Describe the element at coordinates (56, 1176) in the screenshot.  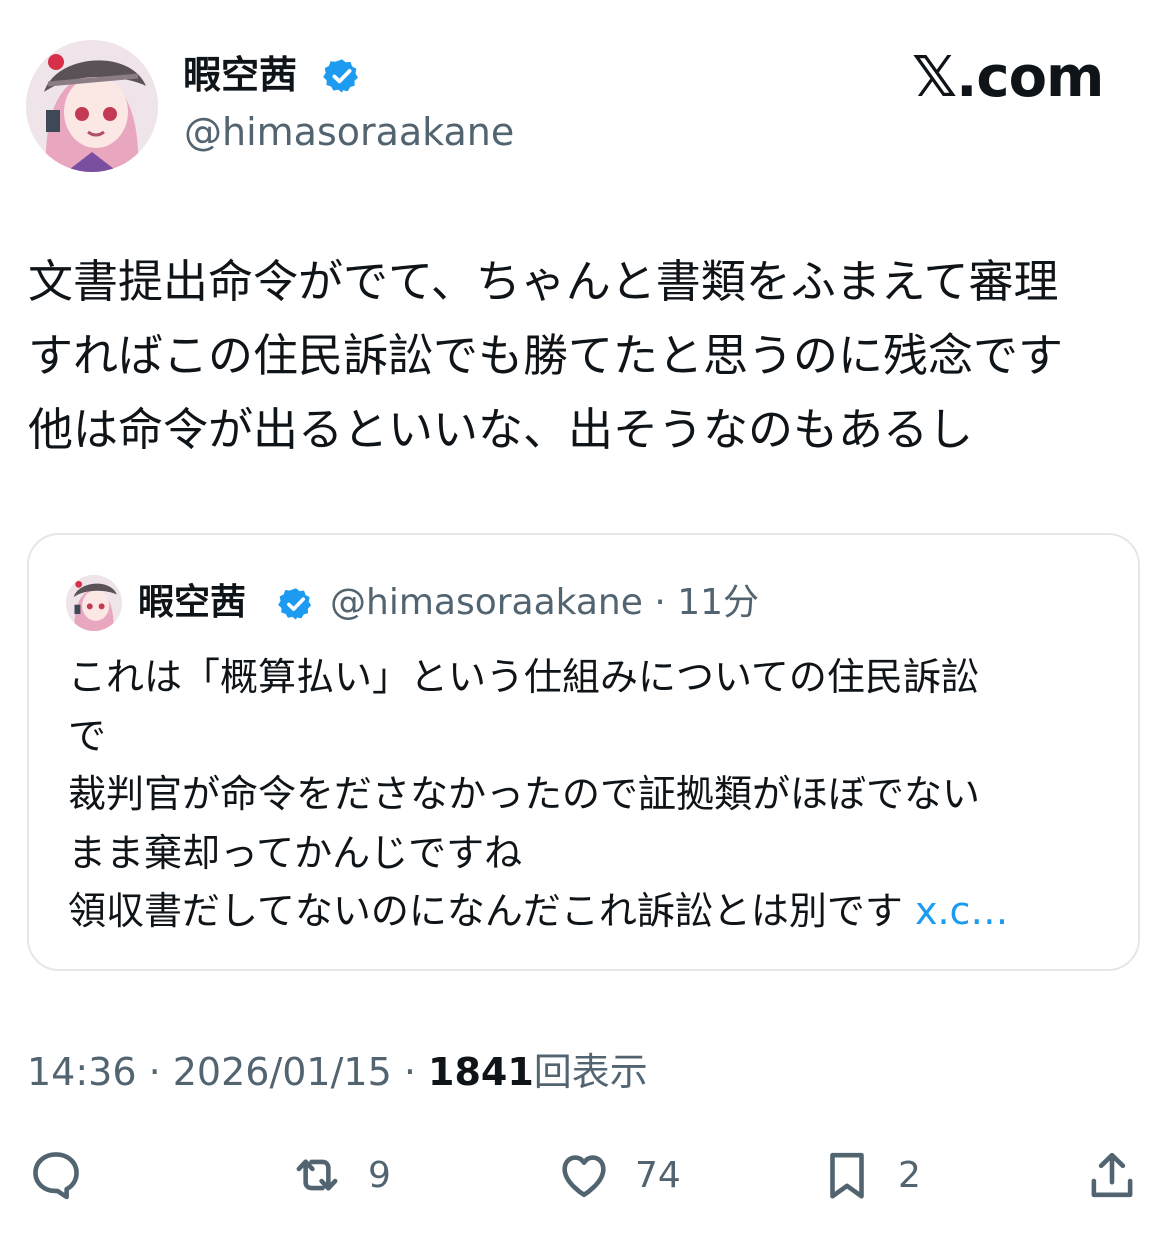
I see `reply-icon` at that location.